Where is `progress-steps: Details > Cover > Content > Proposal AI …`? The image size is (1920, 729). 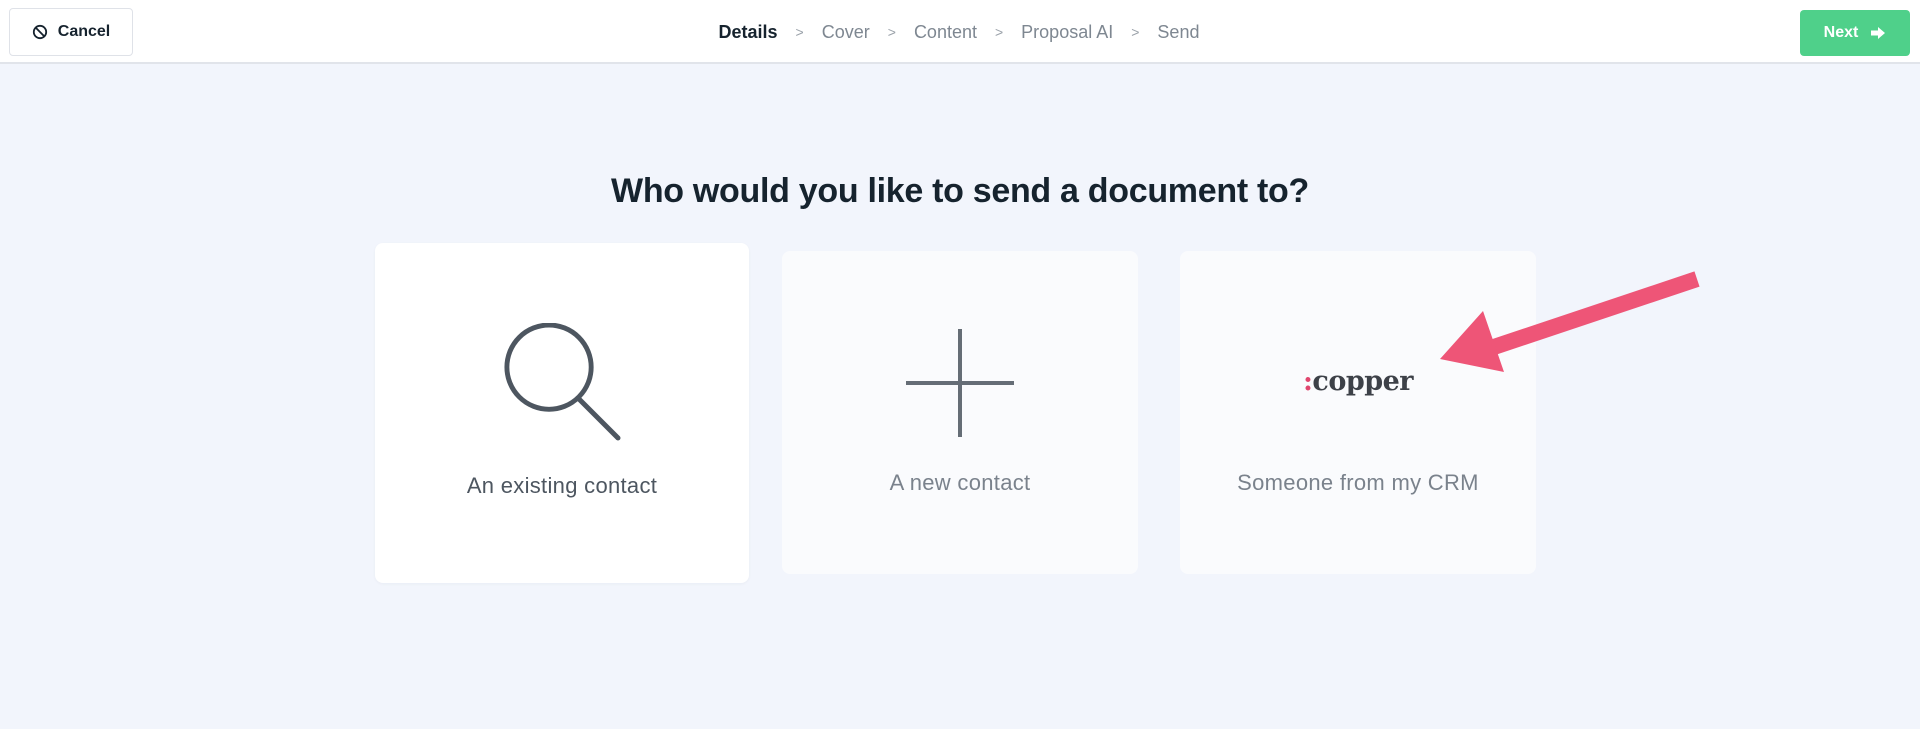
progress-steps: Details > Cover > Content > Proposal AI … is located at coordinates (960, 32).